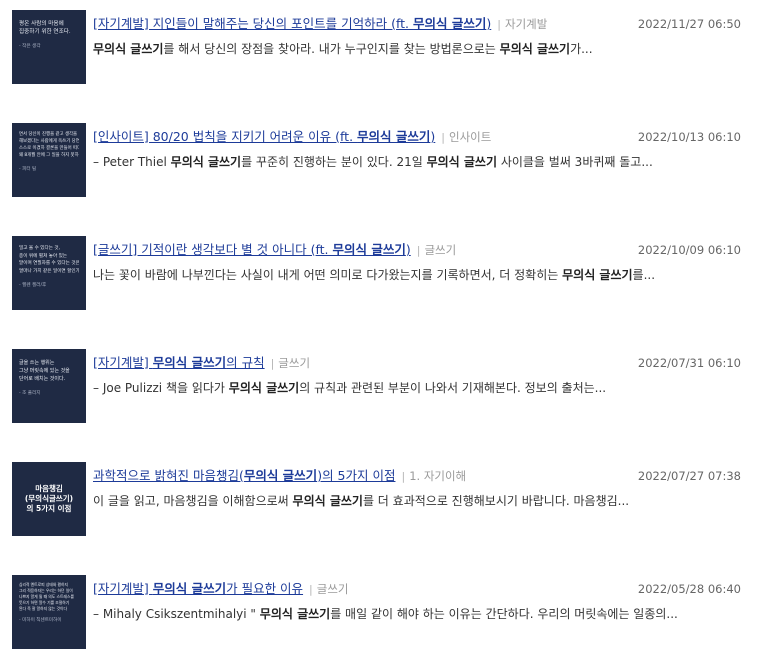  What do you see at coordinates (44, 371) in the screenshot?
I see `thumbnail-text: 그냥 머릿속에 있는 것을` at bounding box center [44, 371].